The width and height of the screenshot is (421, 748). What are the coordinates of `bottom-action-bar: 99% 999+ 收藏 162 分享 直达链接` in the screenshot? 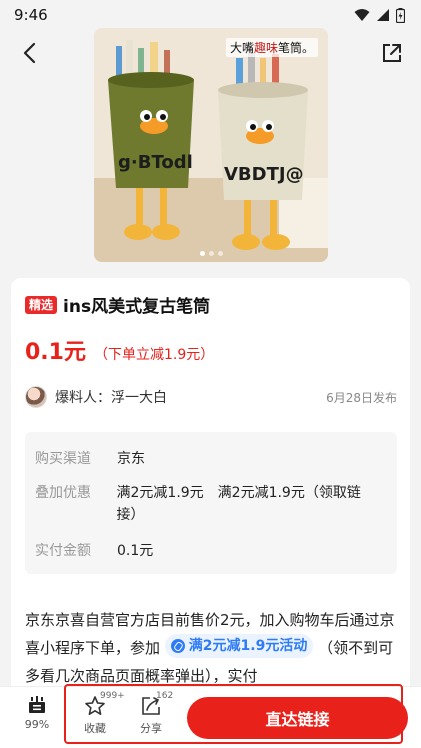 It's located at (210, 717).